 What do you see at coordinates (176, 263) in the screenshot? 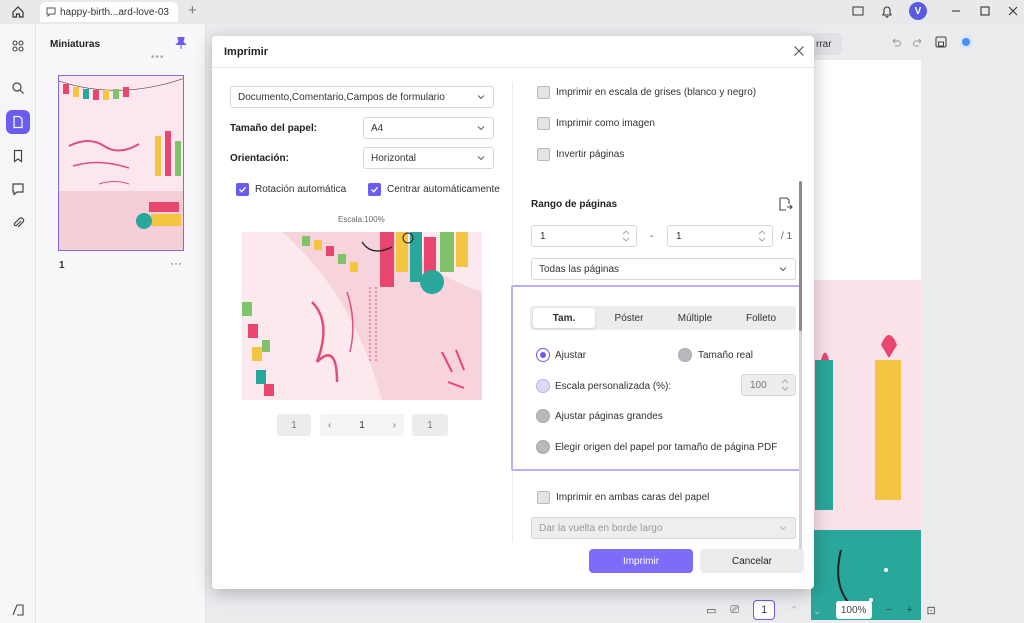
I see `more-options-icon: ···` at bounding box center [176, 263].